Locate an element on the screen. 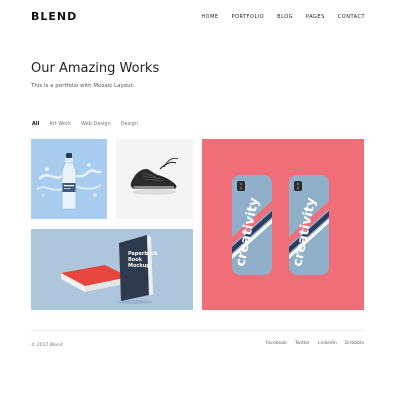 This screenshot has height=400, width=400. footer-social-links: Facebook Twitter LinkedIn Dribbble is located at coordinates (315, 343).